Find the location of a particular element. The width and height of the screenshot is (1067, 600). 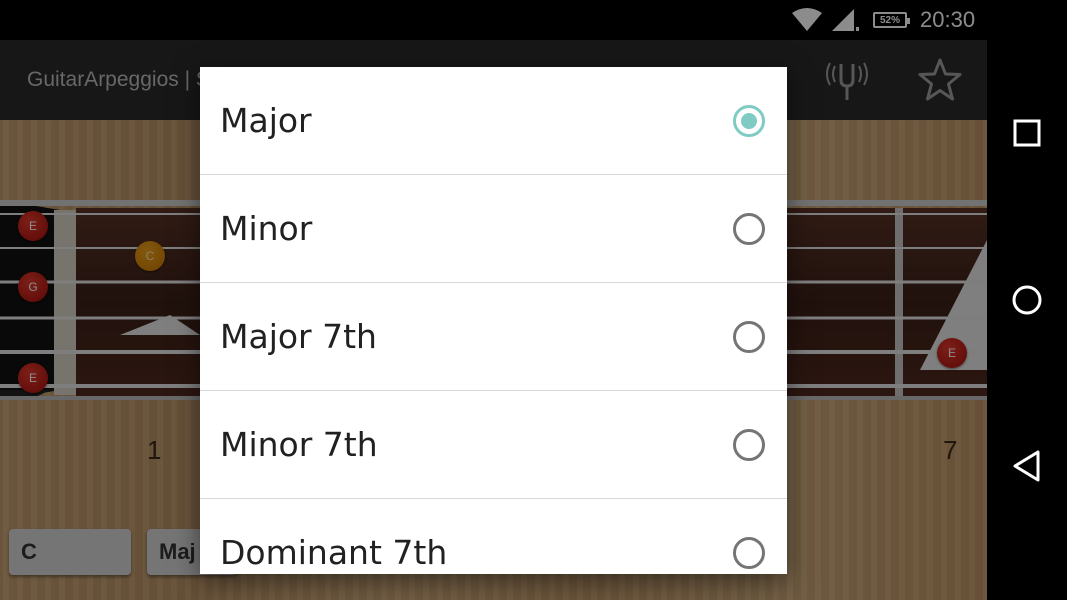

option-label: Minor is located at coordinates (266, 228).